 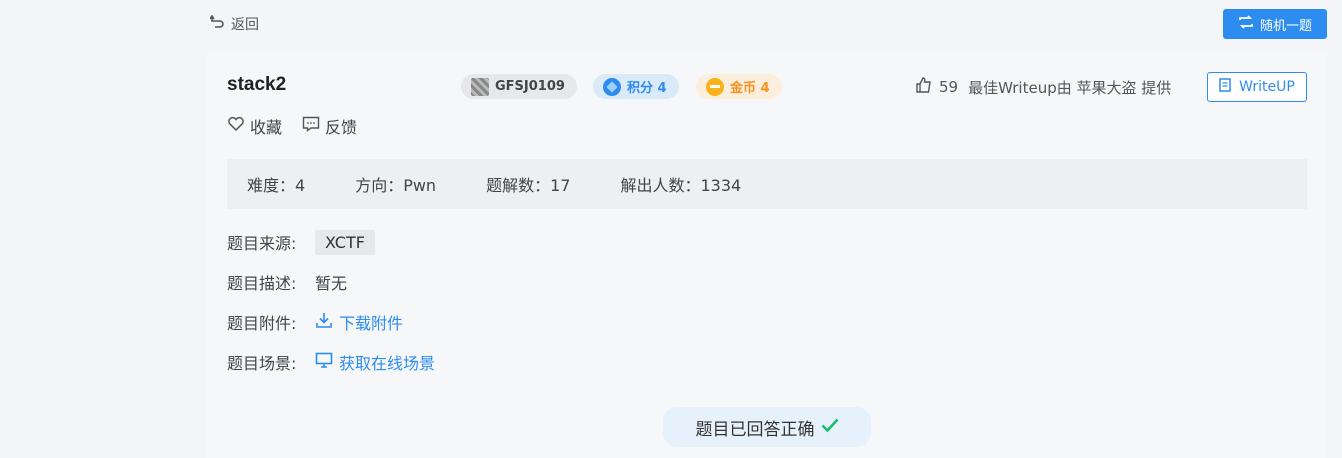 I want to click on description-row: 题目描述: 暂无, so click(x=287, y=282).